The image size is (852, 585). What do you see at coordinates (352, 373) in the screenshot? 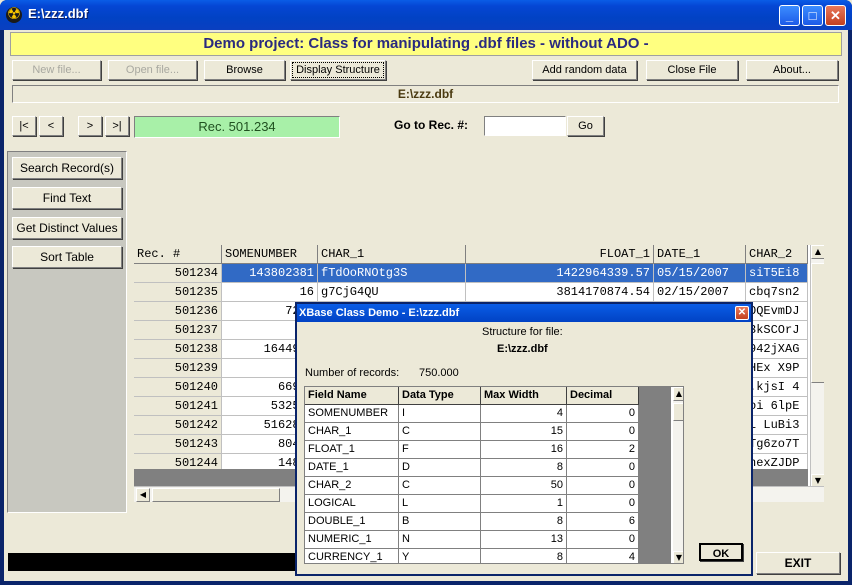
I see `record-count-label: Number of records:` at bounding box center [352, 373].